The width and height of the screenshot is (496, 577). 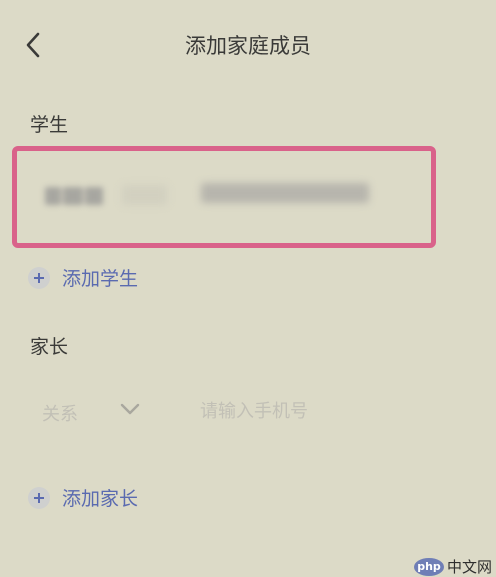 I want to click on add-student-button: 添加学生, so click(x=83, y=277).